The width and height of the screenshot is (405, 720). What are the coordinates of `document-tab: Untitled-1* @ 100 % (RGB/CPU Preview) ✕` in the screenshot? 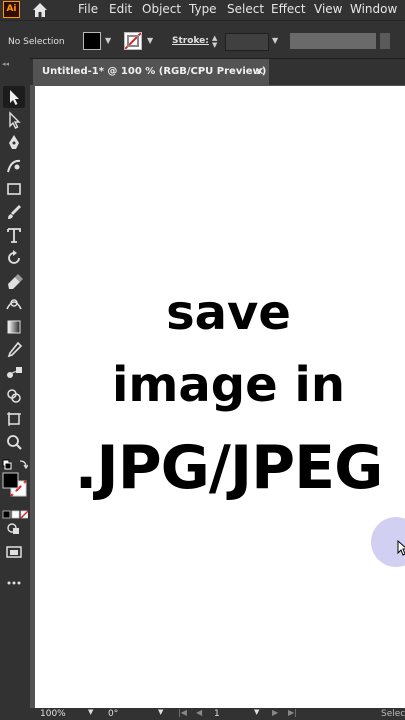 It's located at (151, 72).